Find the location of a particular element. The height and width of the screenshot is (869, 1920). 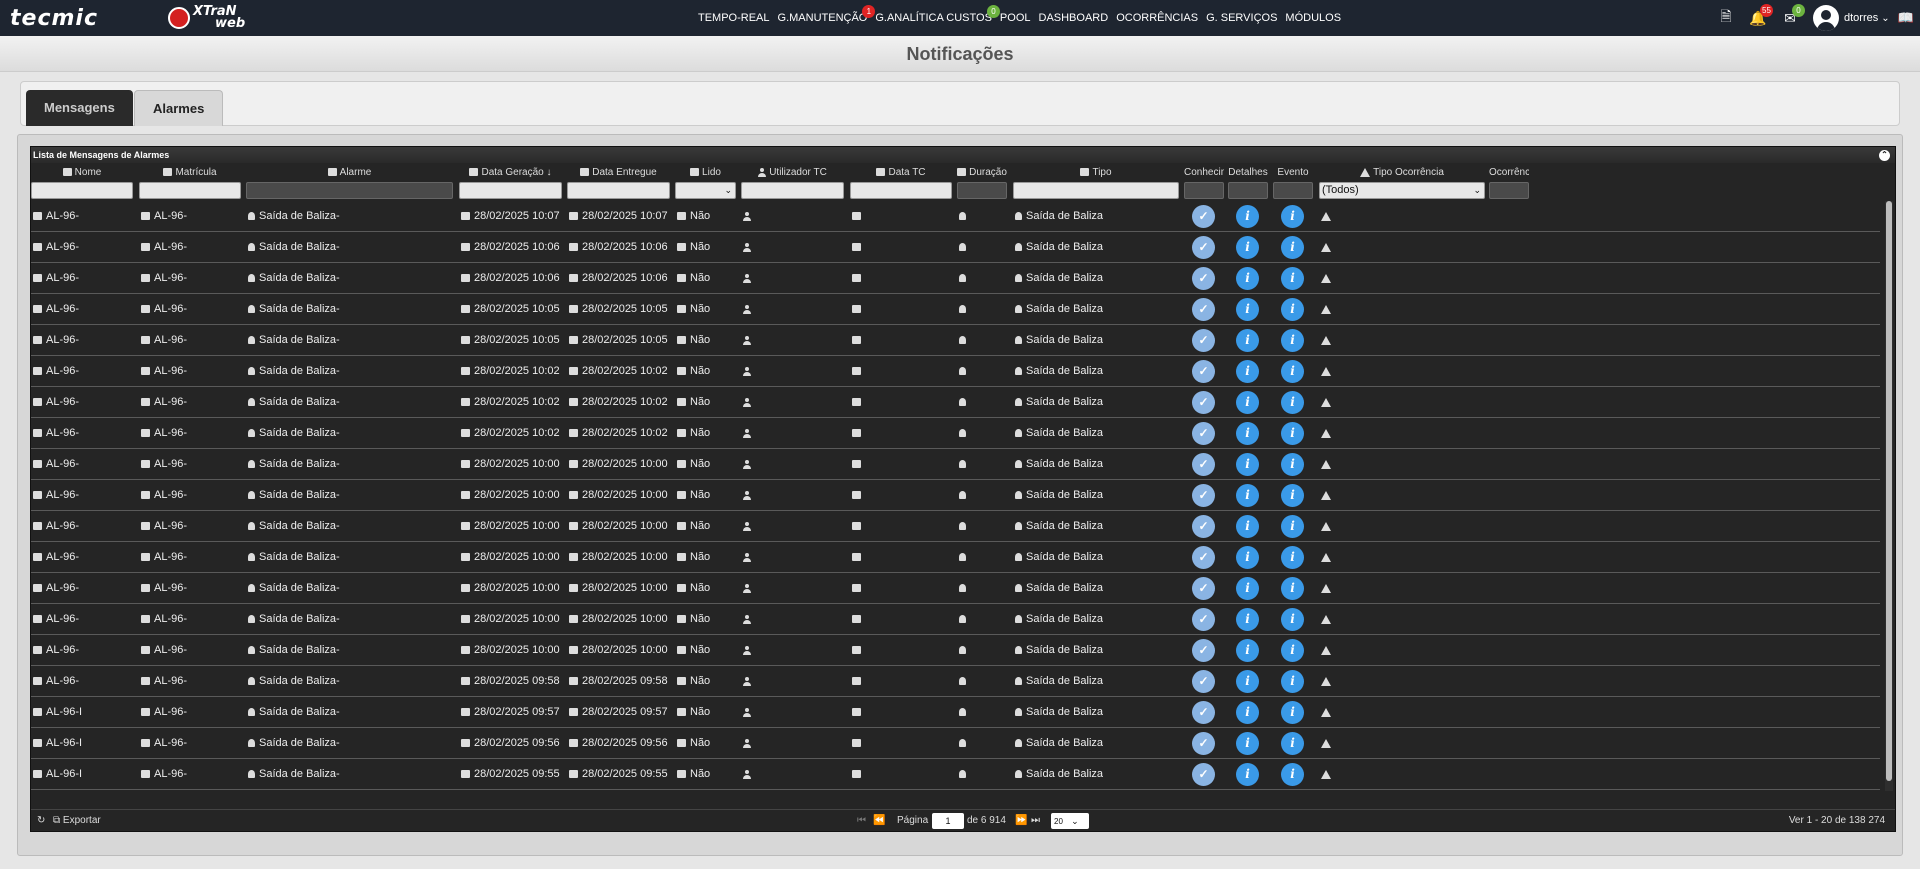

last-page-icon: ⏭ is located at coordinates (1035, 821).